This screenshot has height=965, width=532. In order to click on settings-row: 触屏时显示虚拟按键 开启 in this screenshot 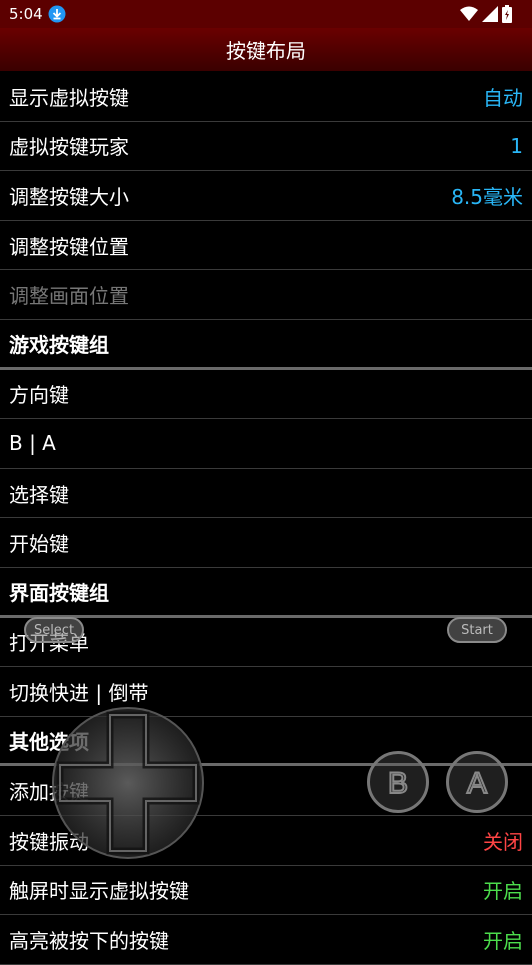, I will do `click(266, 891)`.